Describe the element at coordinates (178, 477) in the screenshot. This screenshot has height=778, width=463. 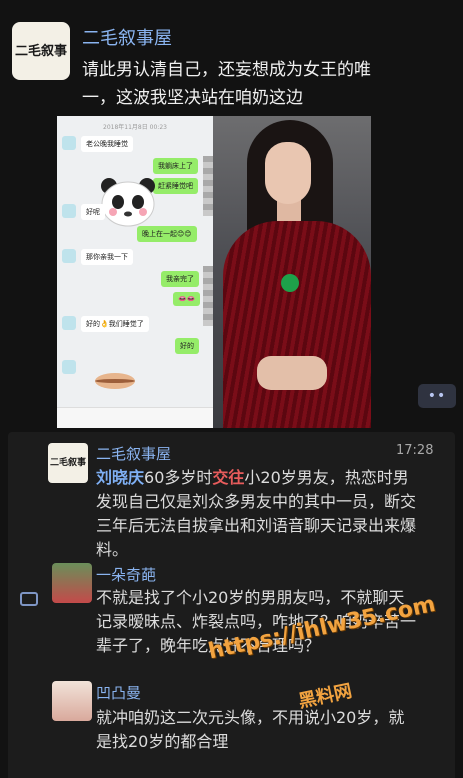
I see `comment-part: 60多岁时` at that location.